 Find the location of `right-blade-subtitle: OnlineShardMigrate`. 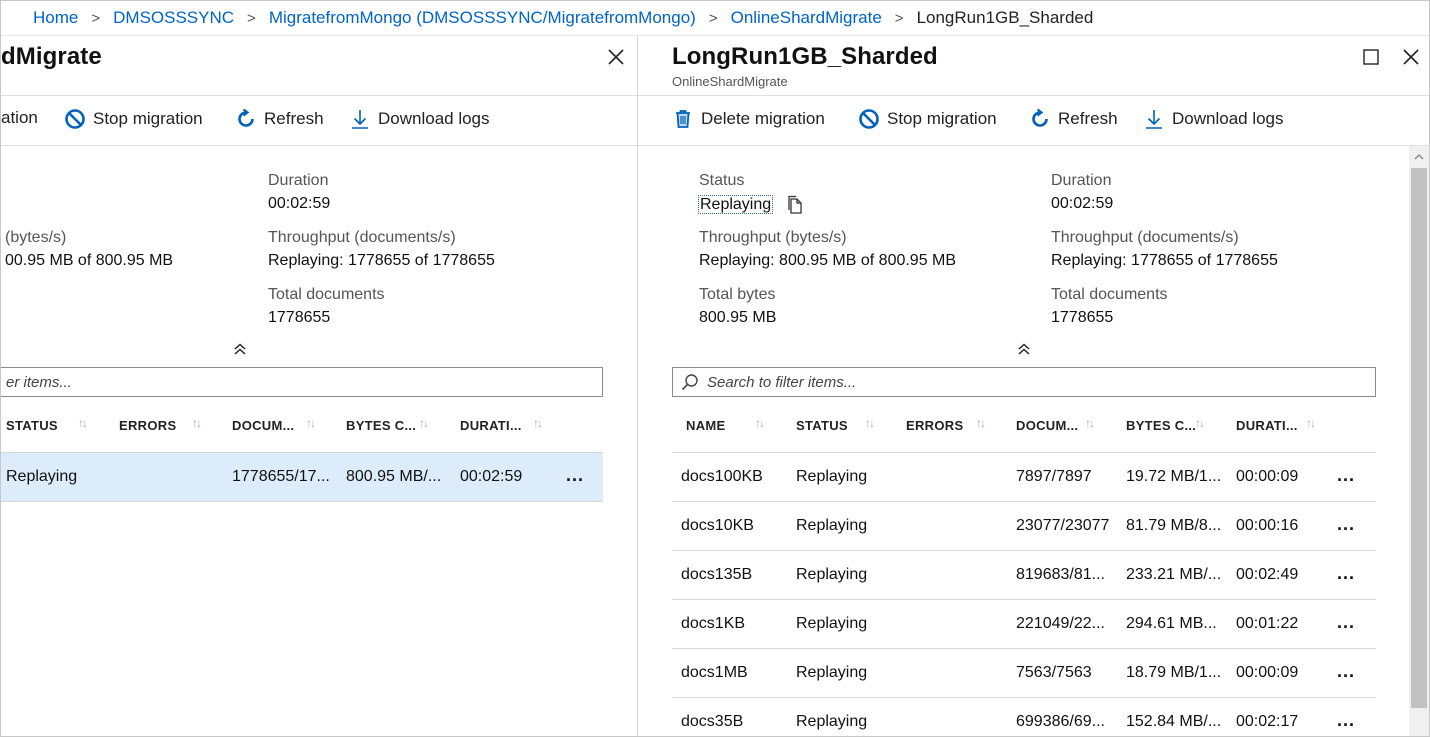

right-blade-subtitle: OnlineShardMigrate is located at coordinates (730, 81).